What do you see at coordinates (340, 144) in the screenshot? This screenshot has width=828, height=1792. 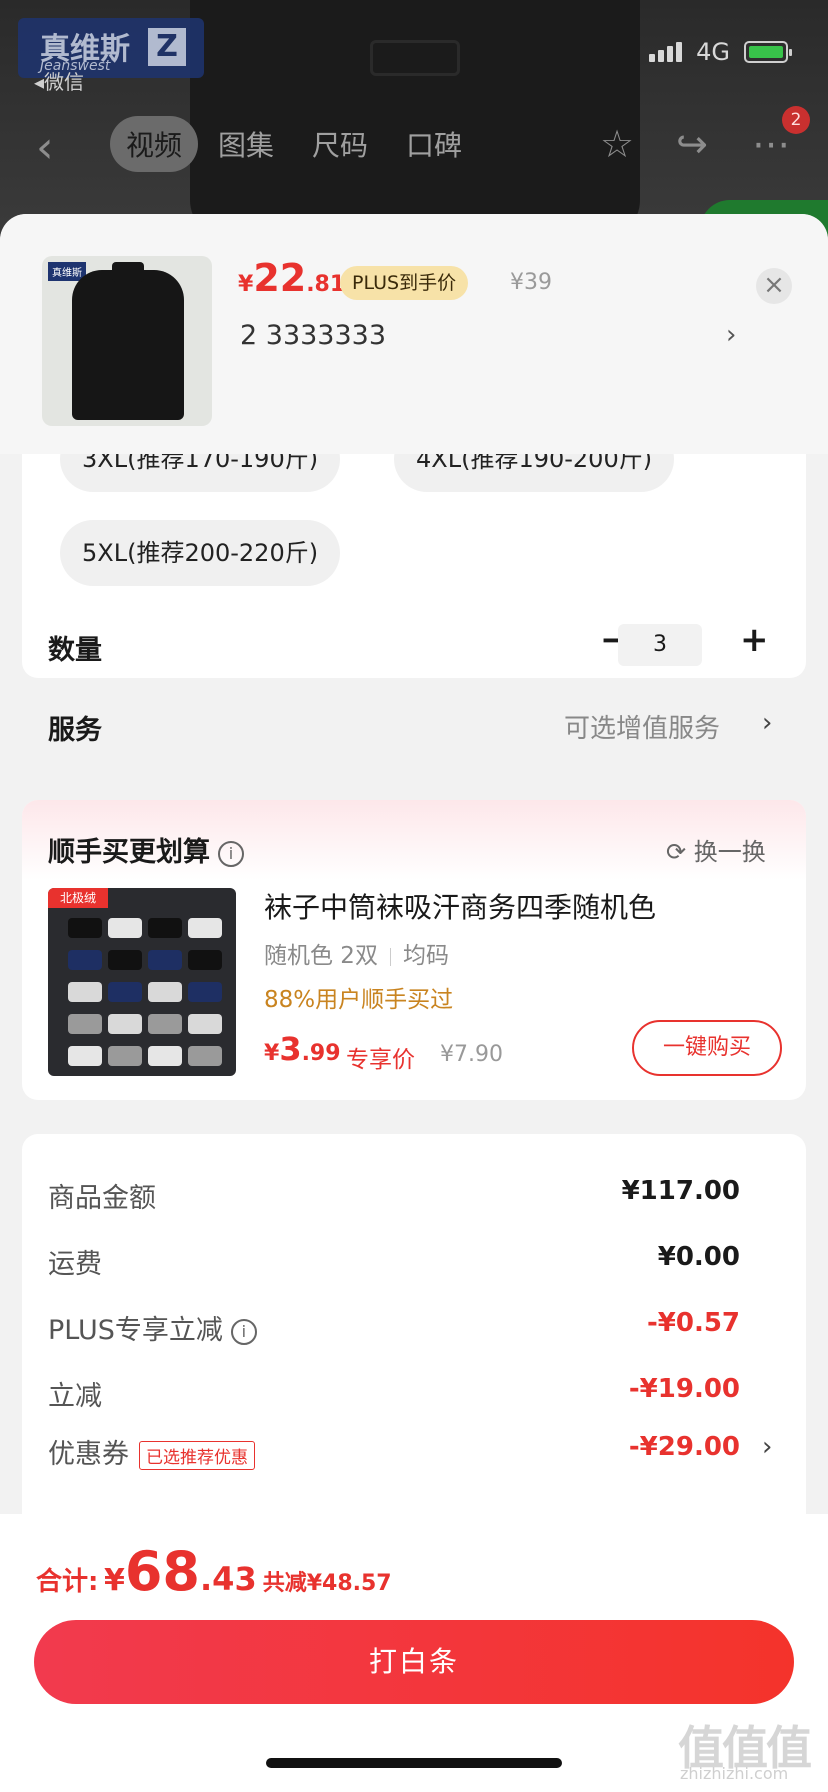 I see `tab-size: 尺码` at bounding box center [340, 144].